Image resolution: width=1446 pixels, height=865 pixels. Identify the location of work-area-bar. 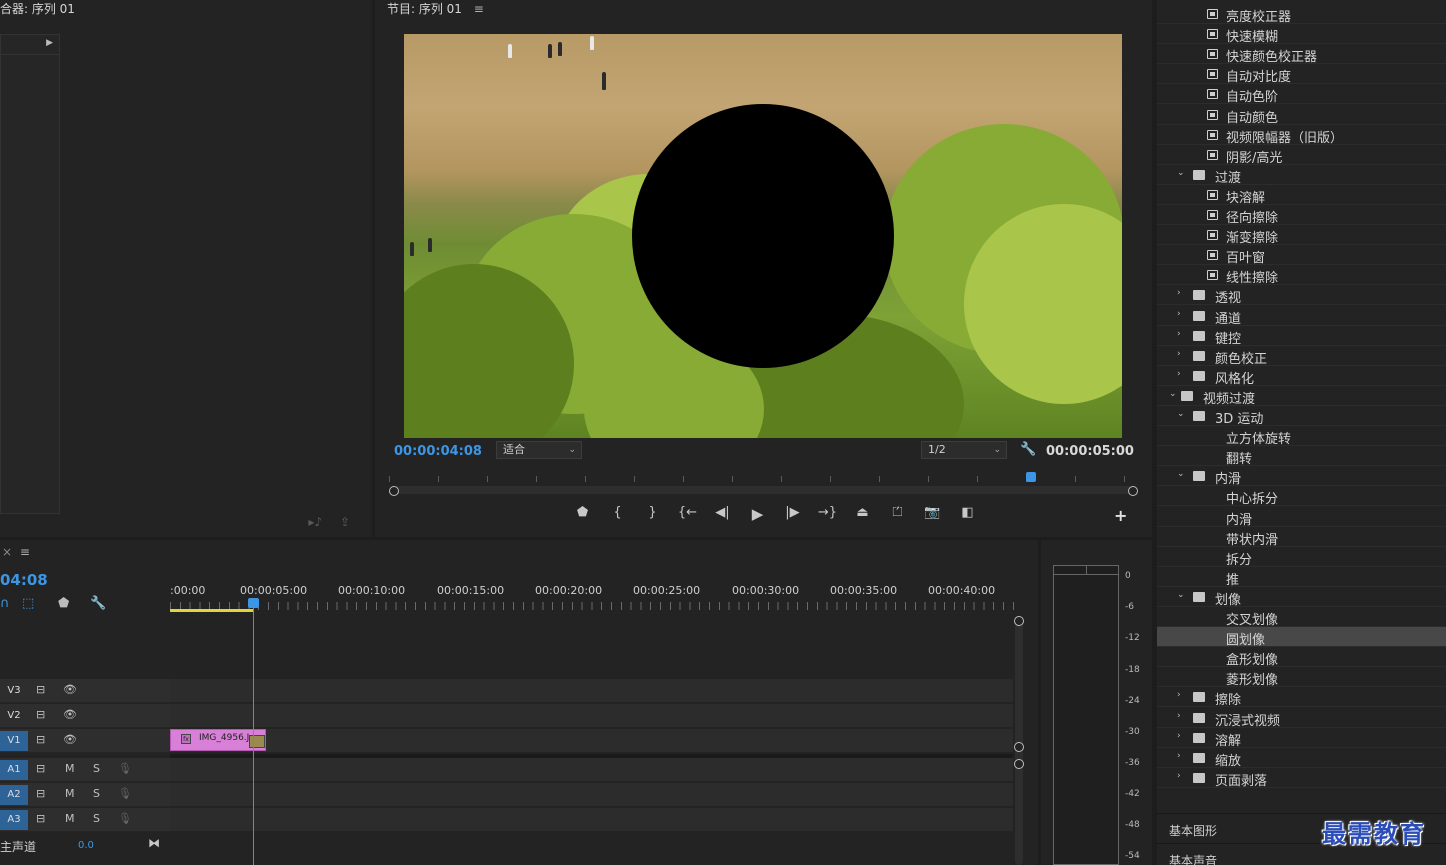
(212, 610).